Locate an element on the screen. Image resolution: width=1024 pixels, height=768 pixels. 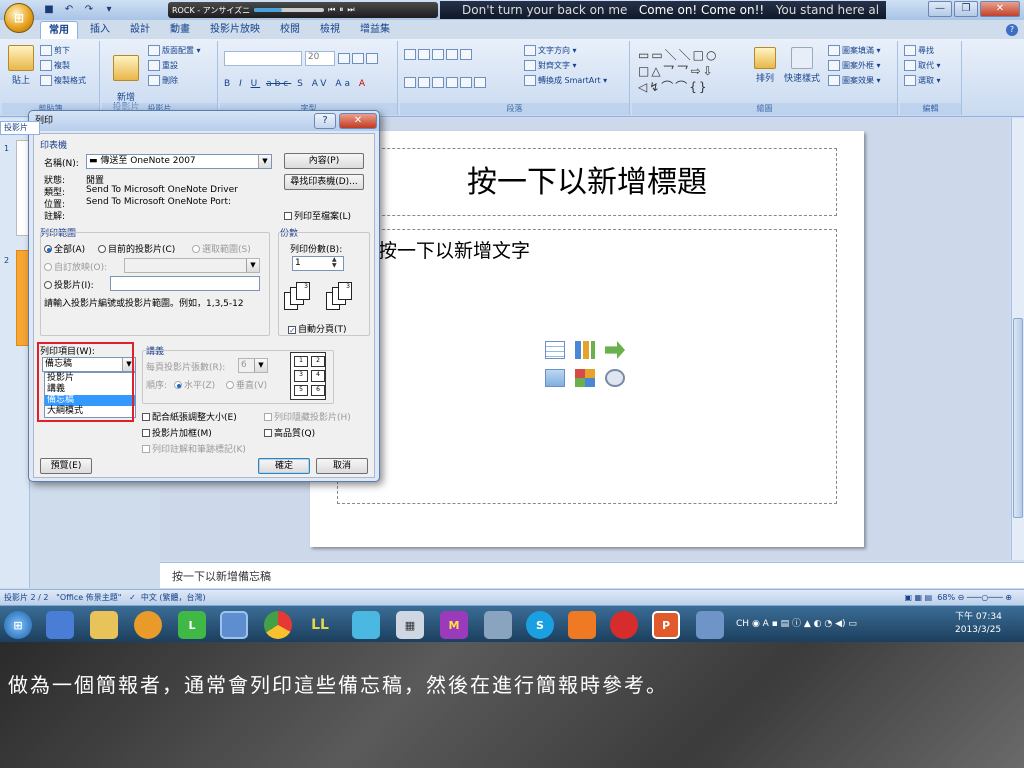
minimize-button: — is located at coordinates (940, 9).